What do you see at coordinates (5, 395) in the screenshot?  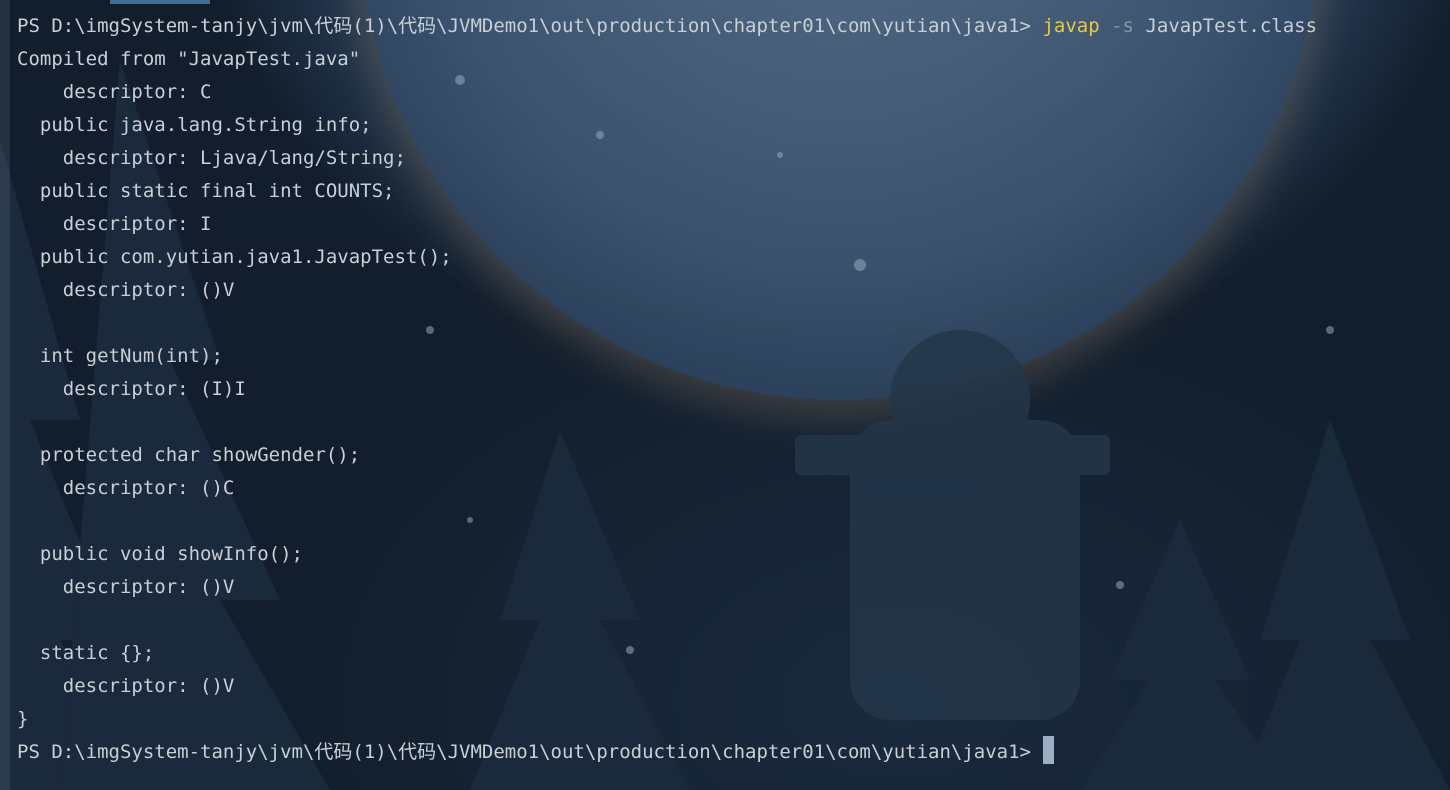 I see `side-gutter` at bounding box center [5, 395].